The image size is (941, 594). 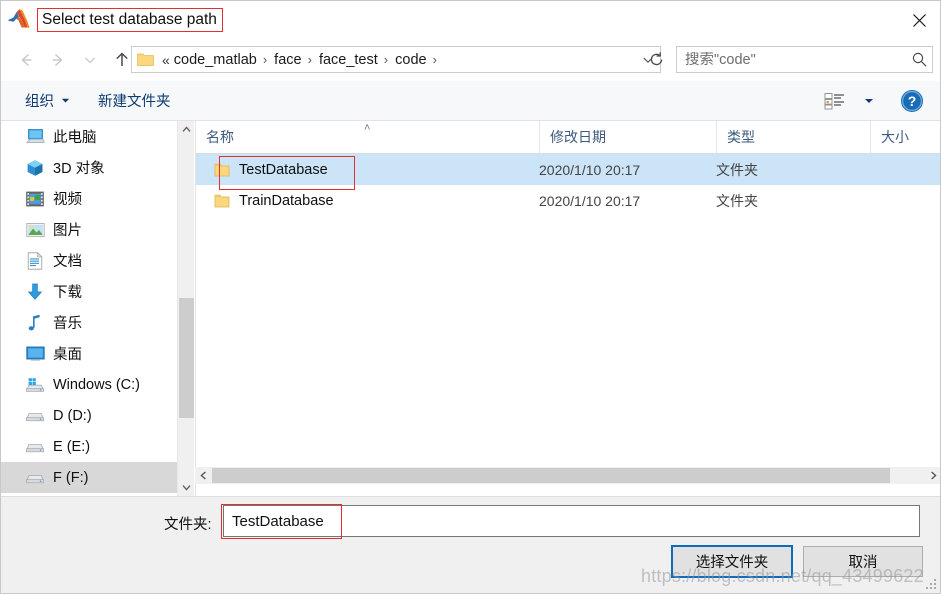 I want to click on select-folder-label: 选择文件夹, so click(x=732, y=563).